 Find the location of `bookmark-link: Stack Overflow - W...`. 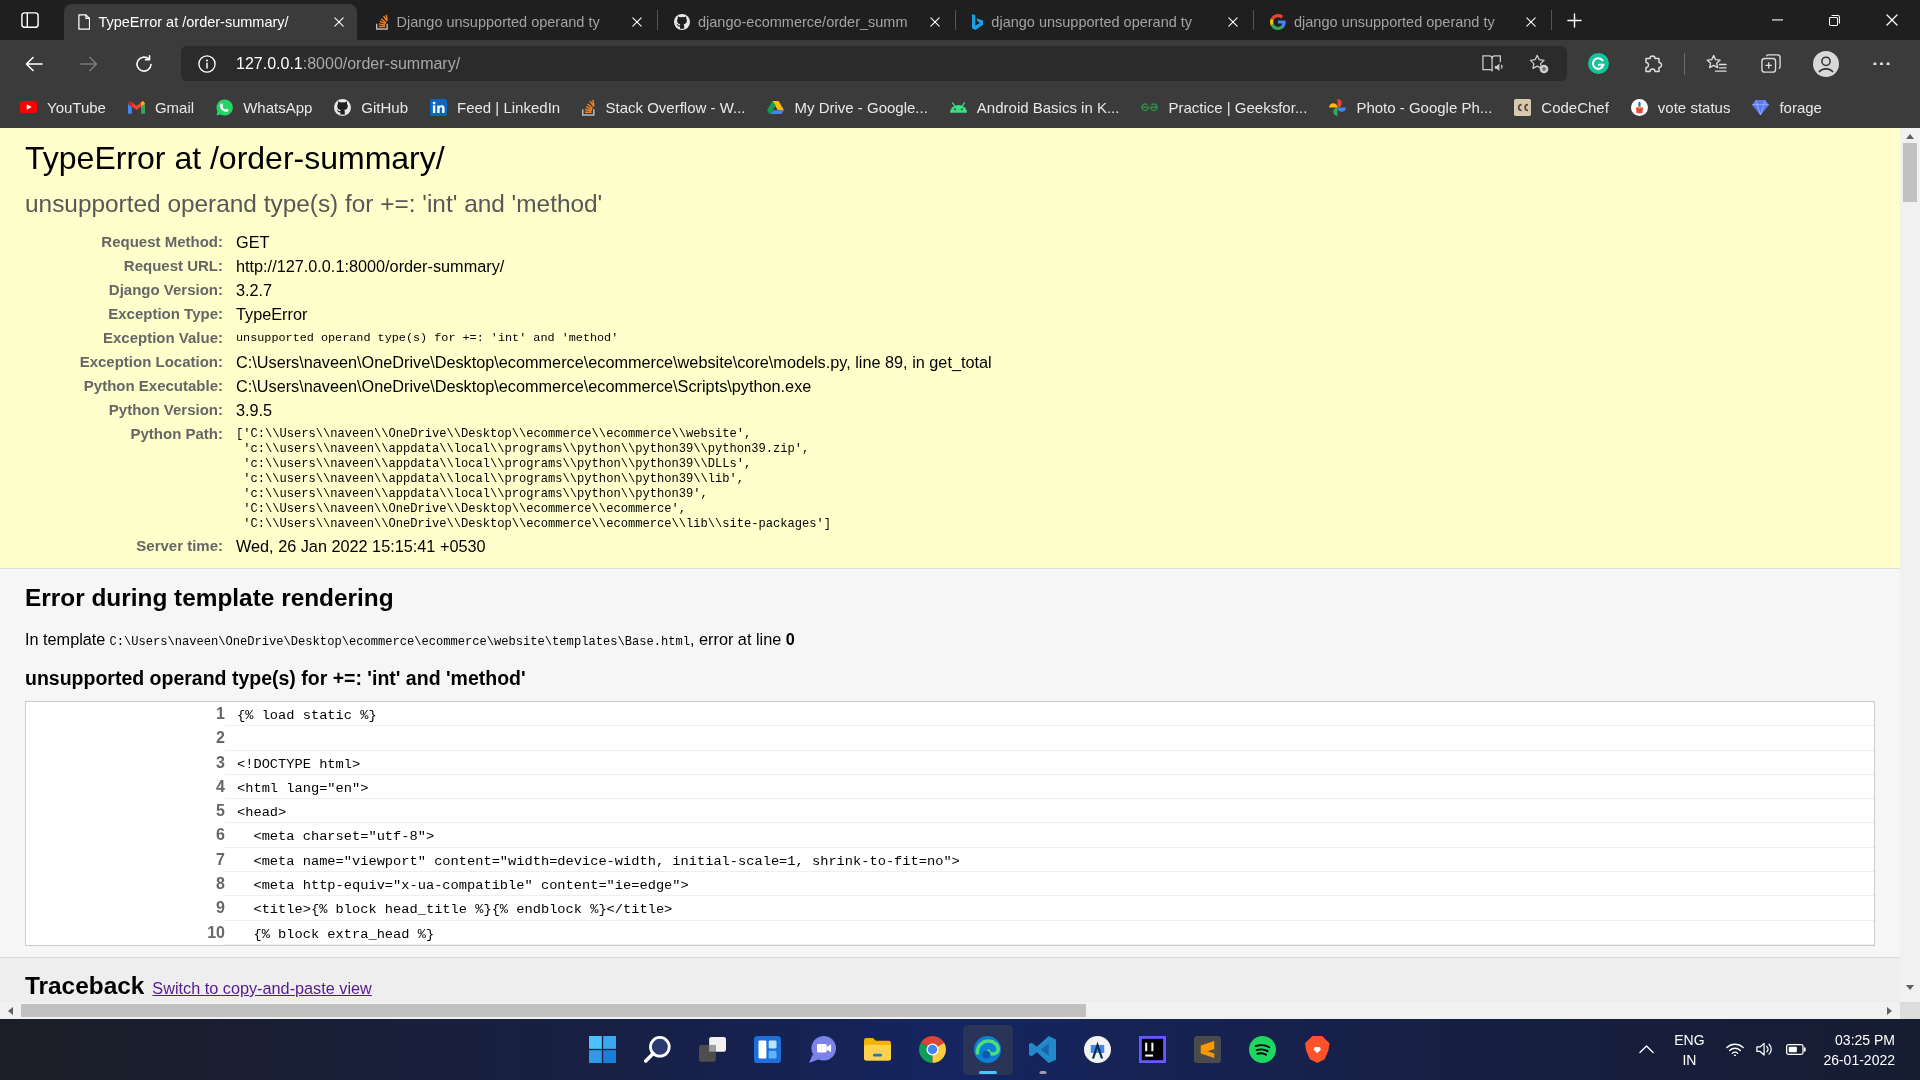

bookmark-link: Stack Overflow - W... is located at coordinates (664, 107).